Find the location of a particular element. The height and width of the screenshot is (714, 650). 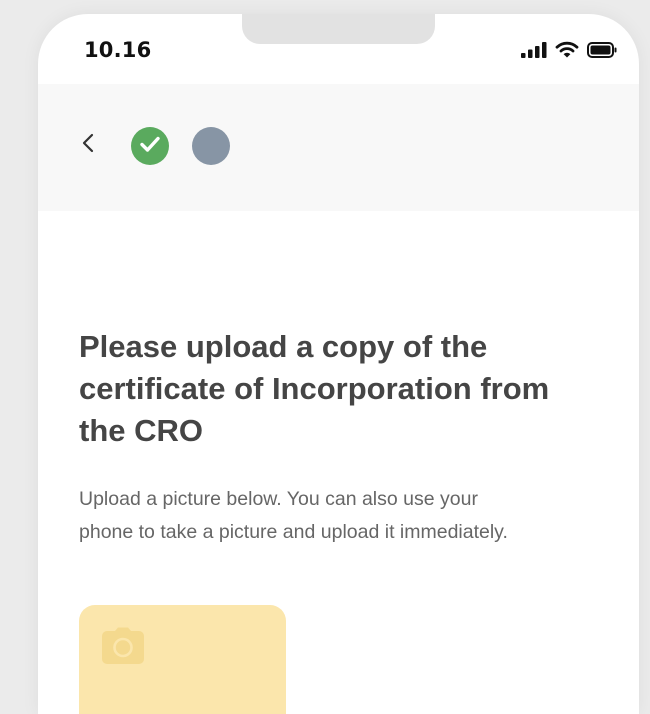

step-indicator-completed is located at coordinates (150, 146).